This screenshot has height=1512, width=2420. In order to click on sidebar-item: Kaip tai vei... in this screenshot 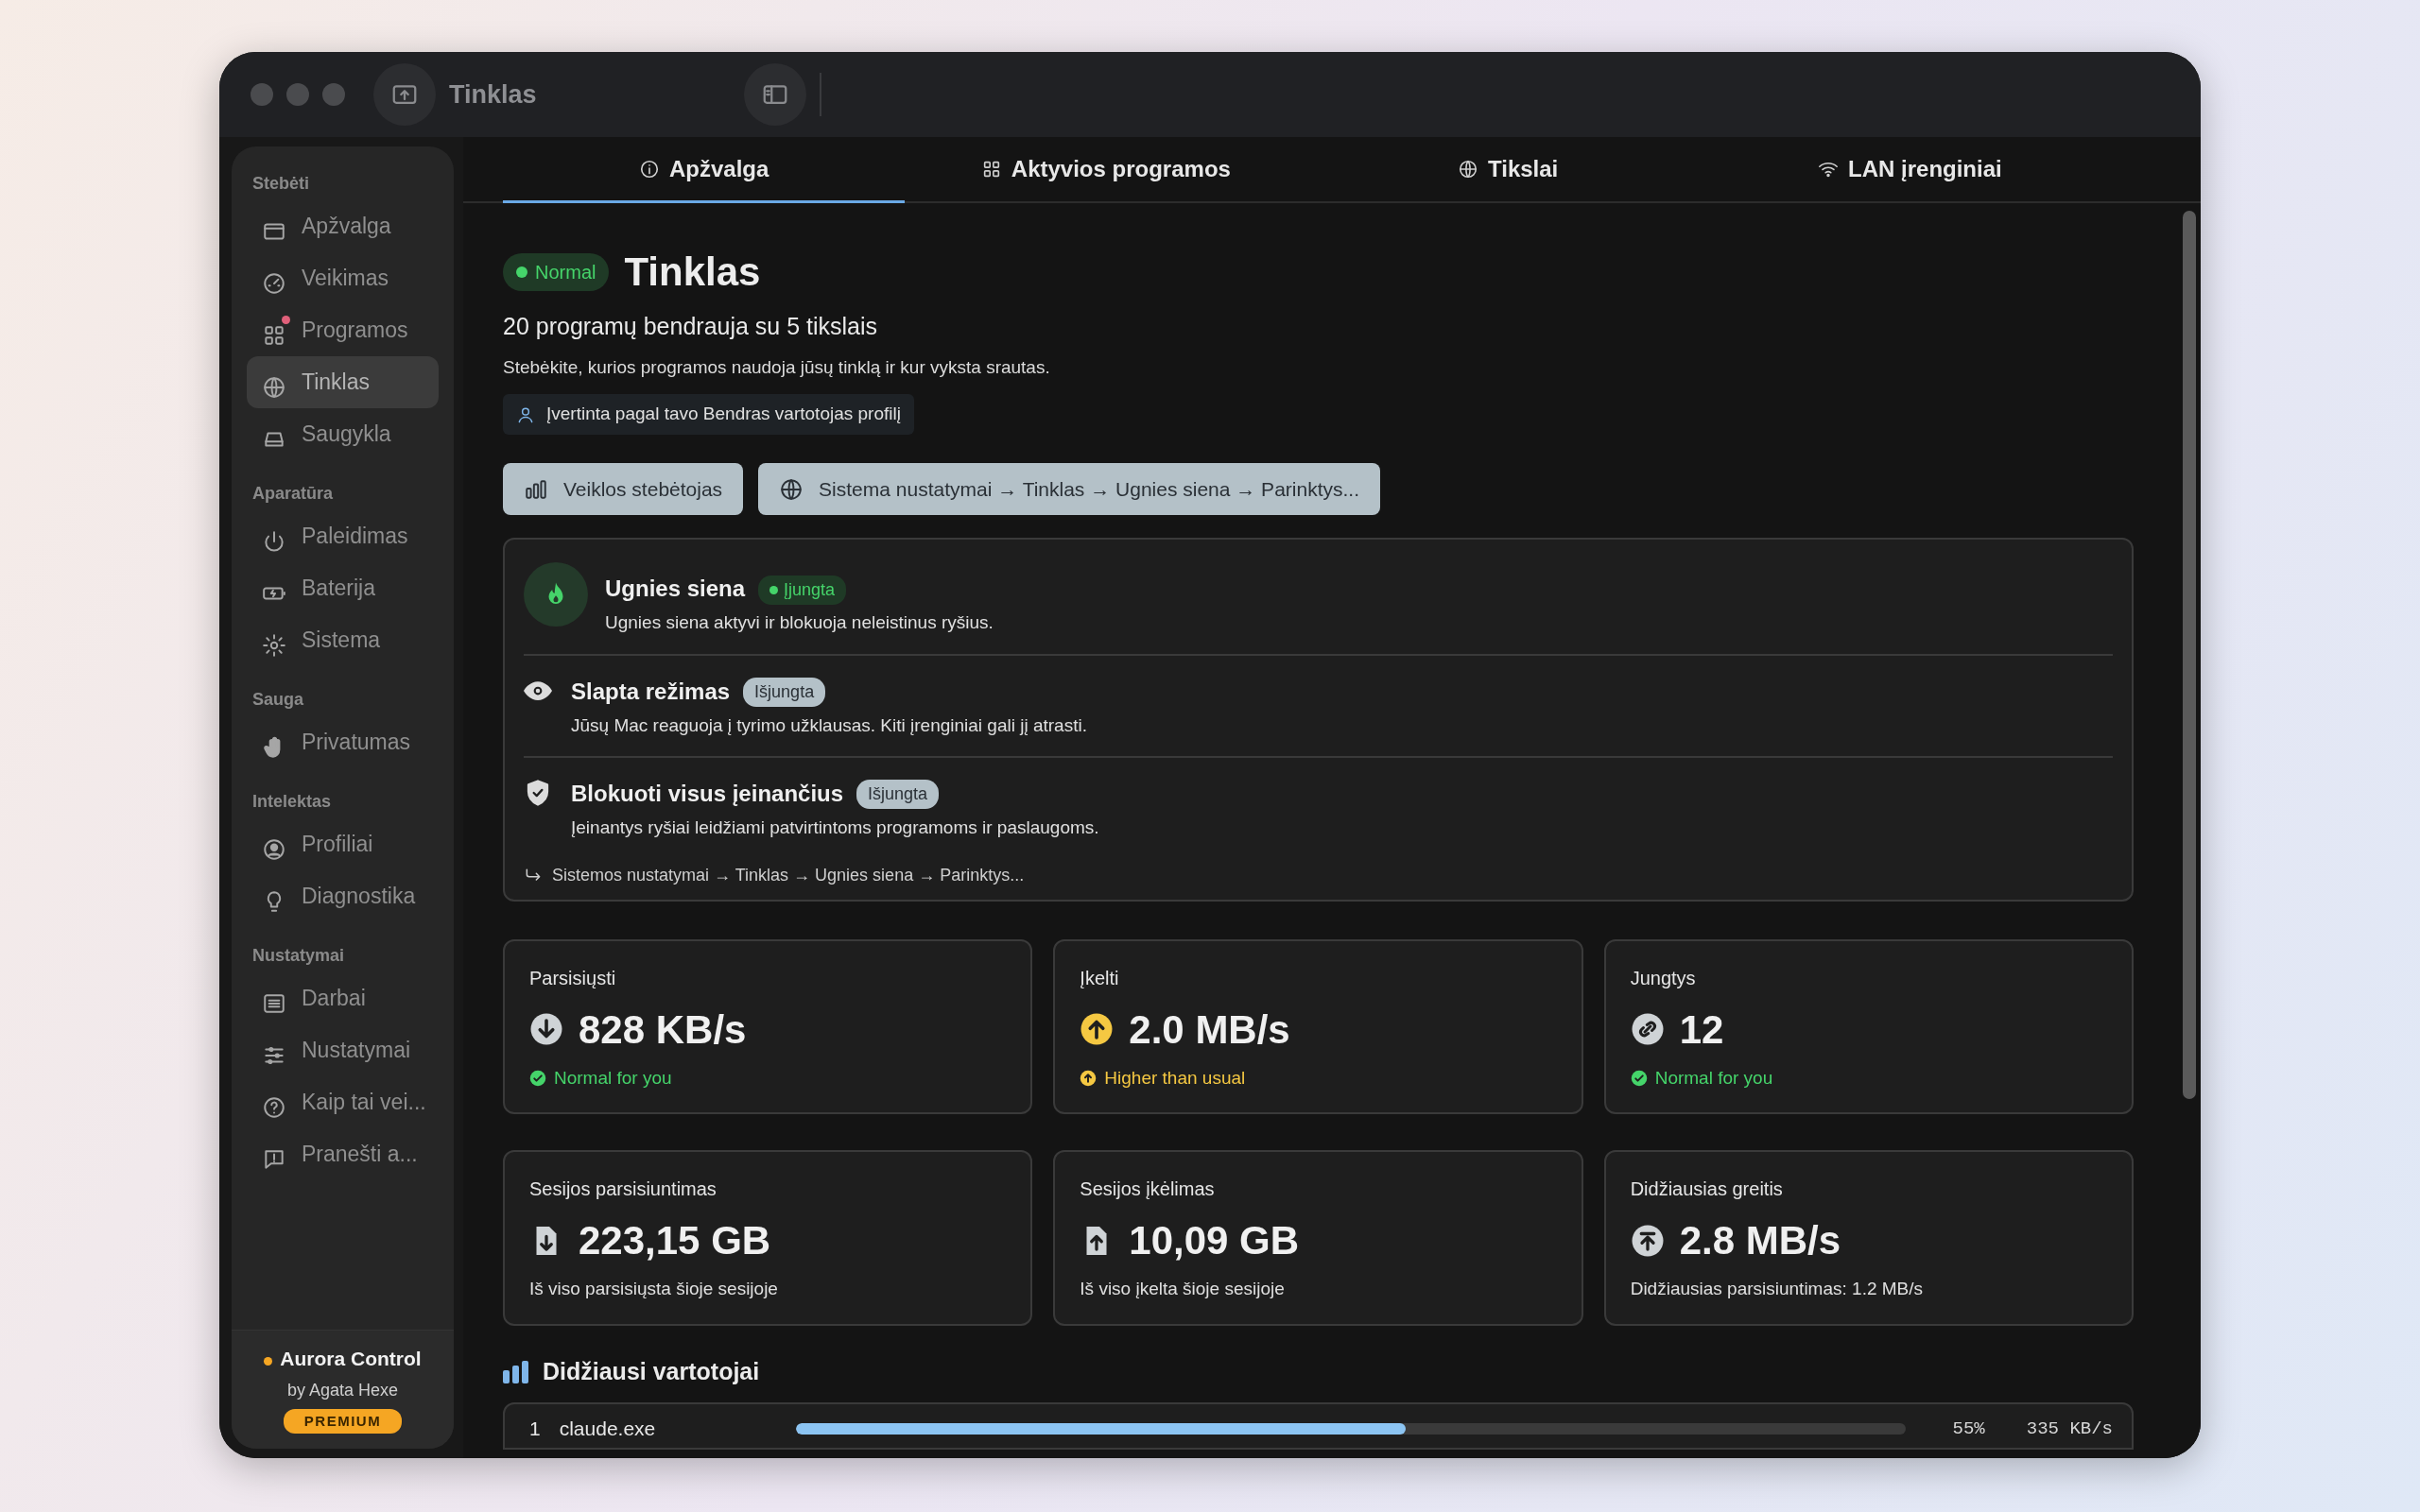, I will do `click(343, 1102)`.